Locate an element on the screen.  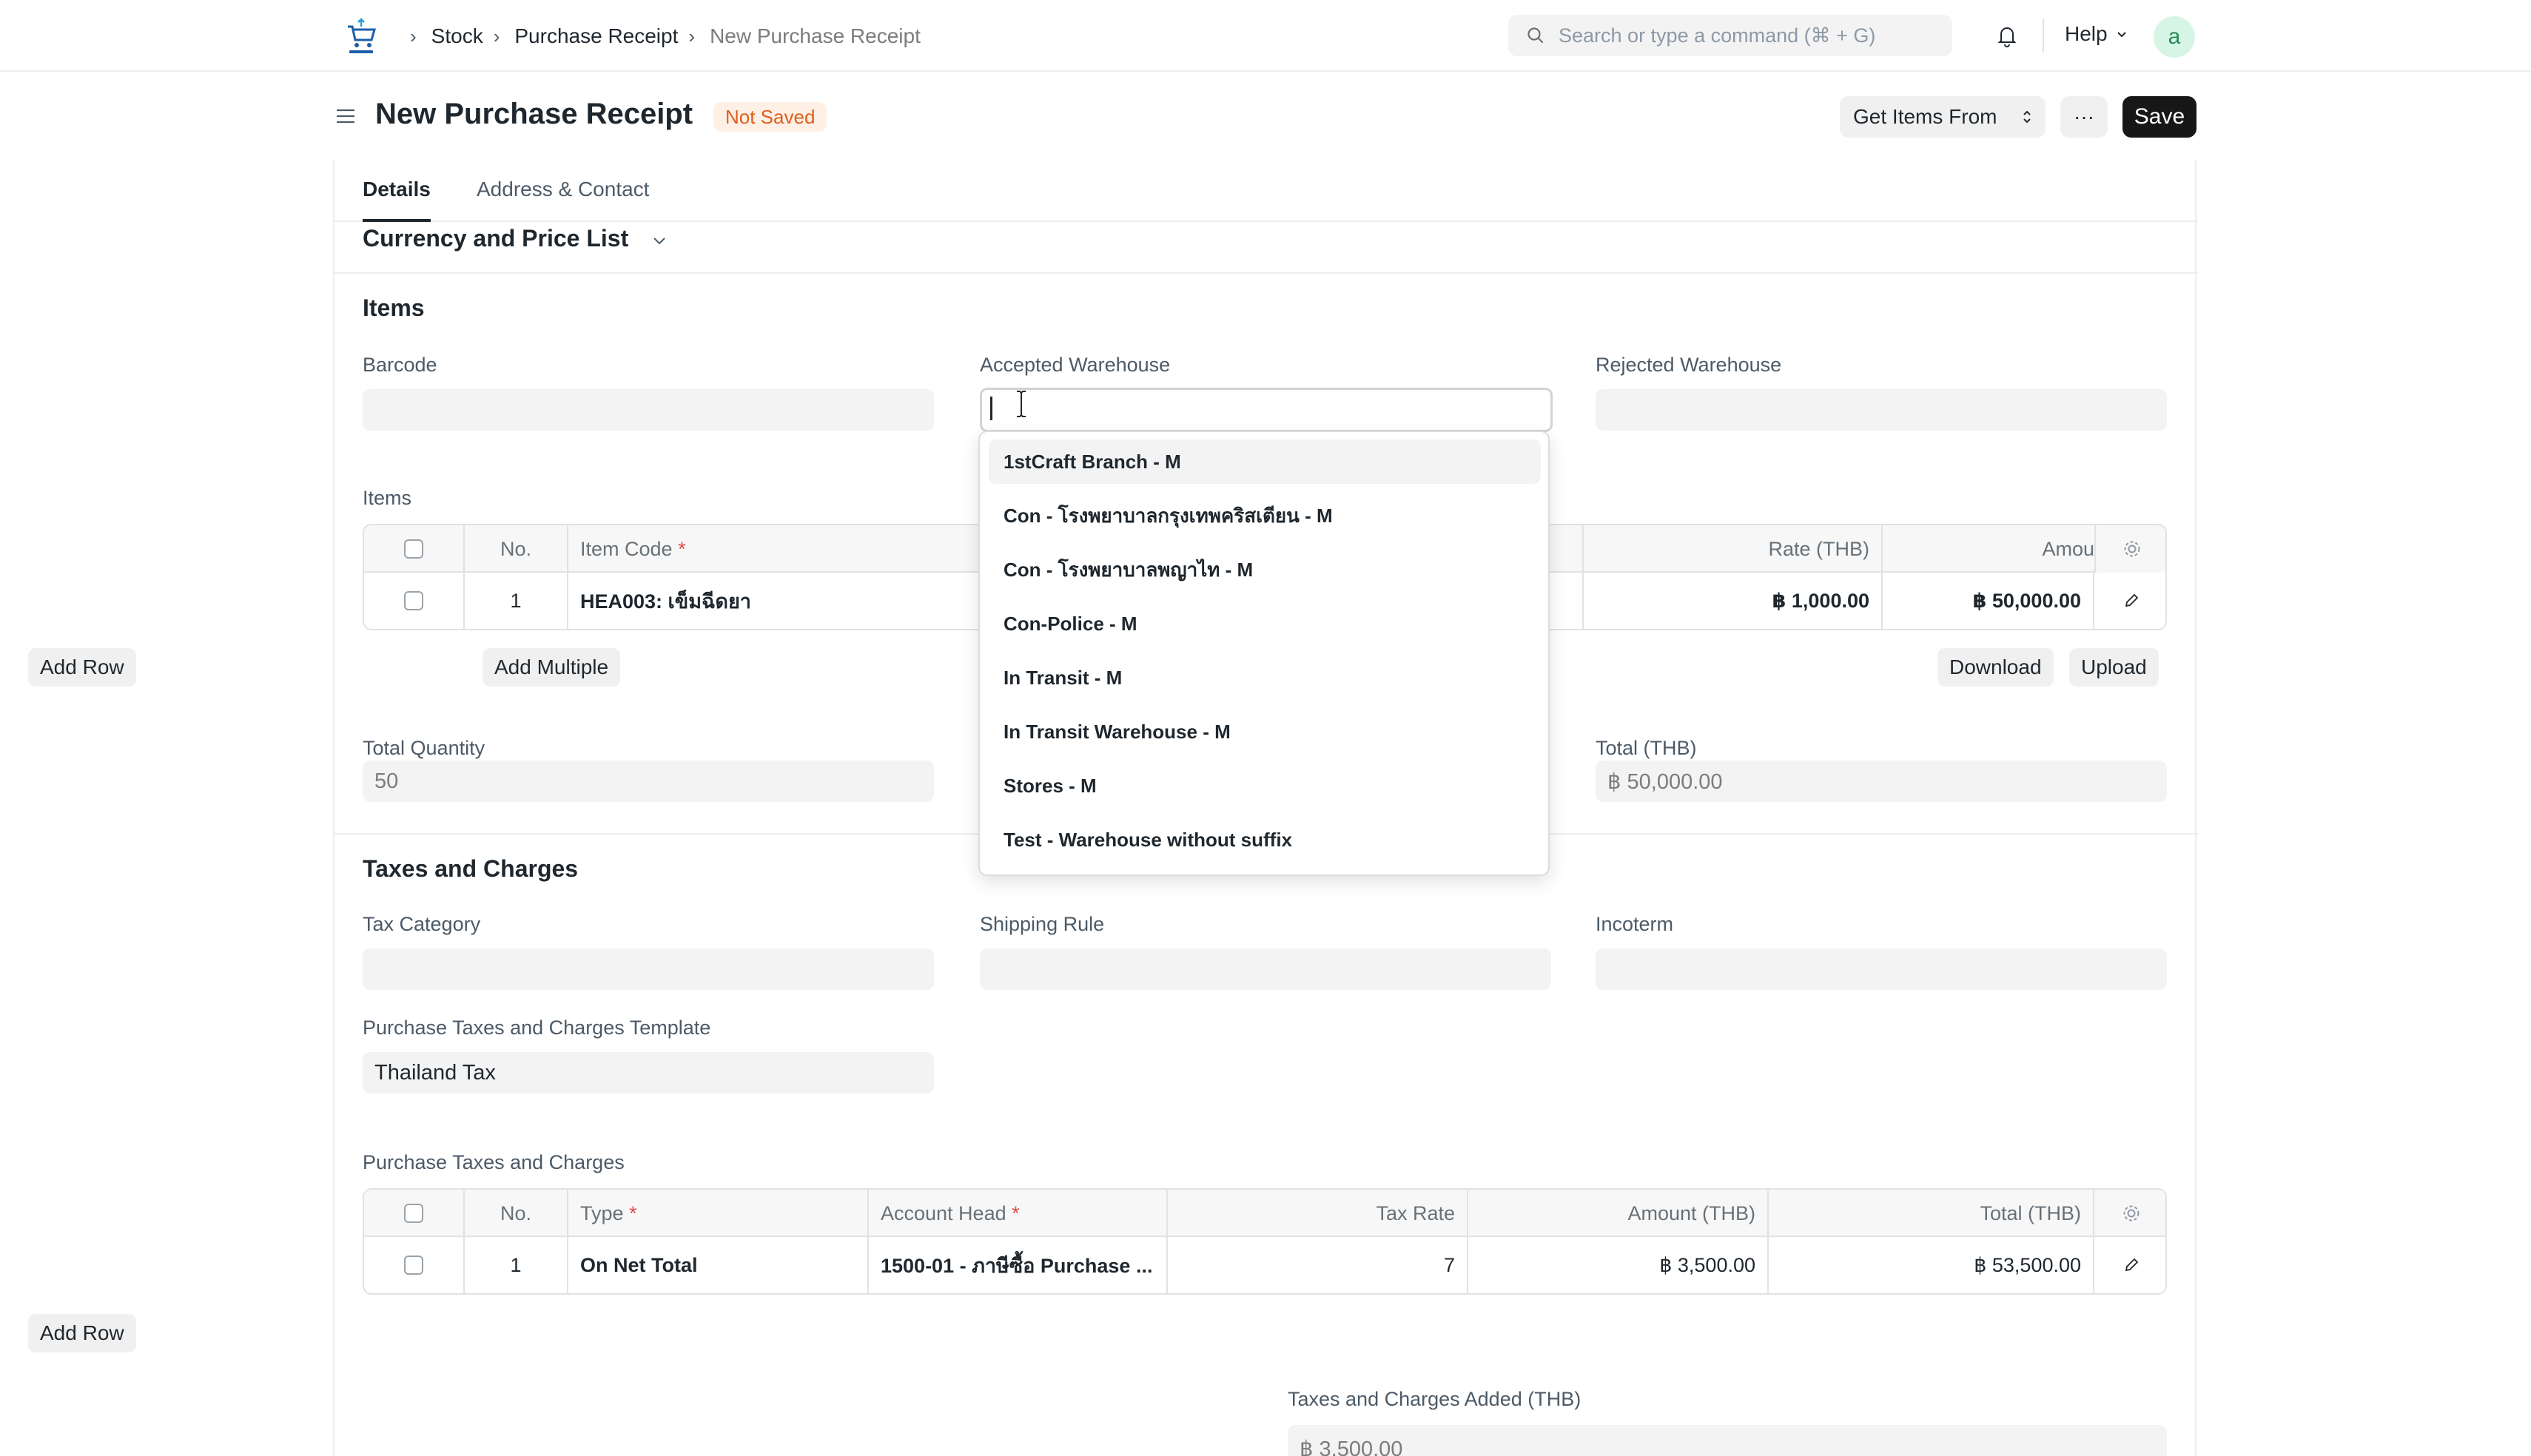
get-items-from-button: Get Items From is located at coordinates (1943, 117).